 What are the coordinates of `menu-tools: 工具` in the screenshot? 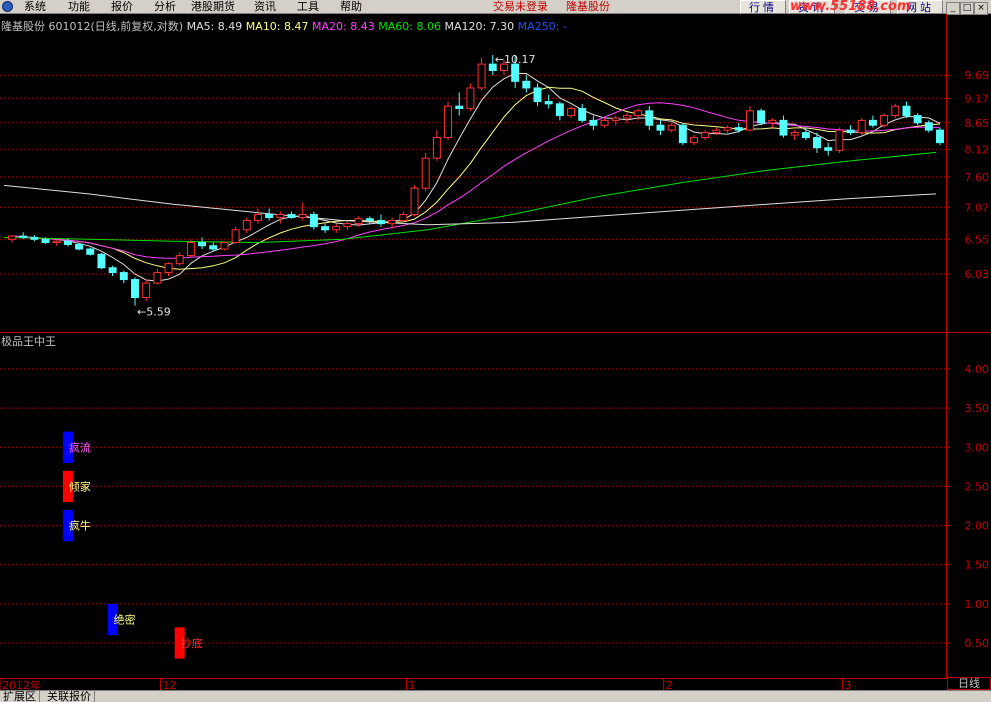 It's located at (308, 6).